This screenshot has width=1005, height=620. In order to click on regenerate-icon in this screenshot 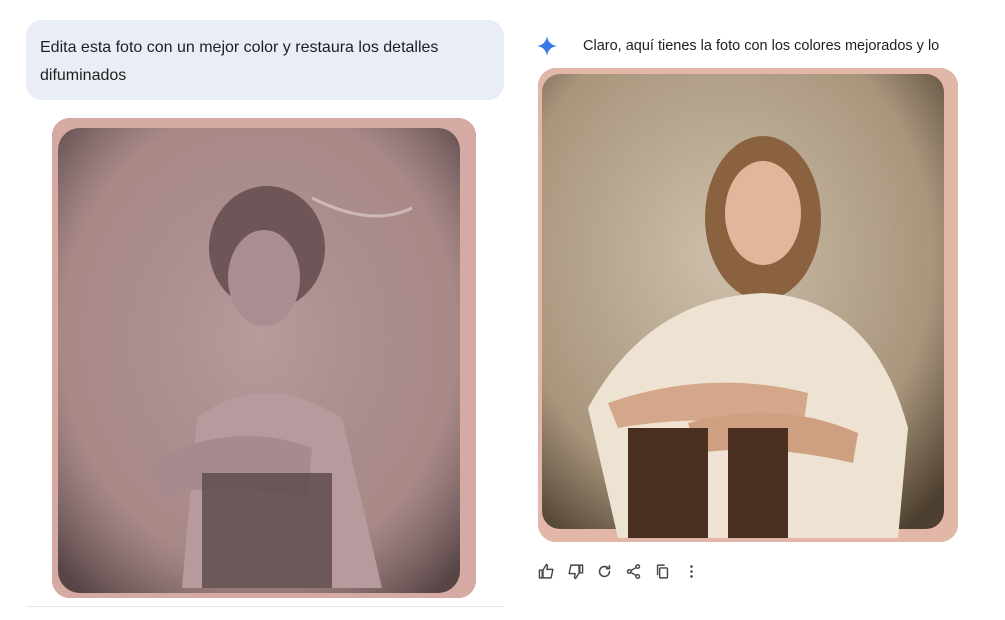, I will do `click(604, 570)`.